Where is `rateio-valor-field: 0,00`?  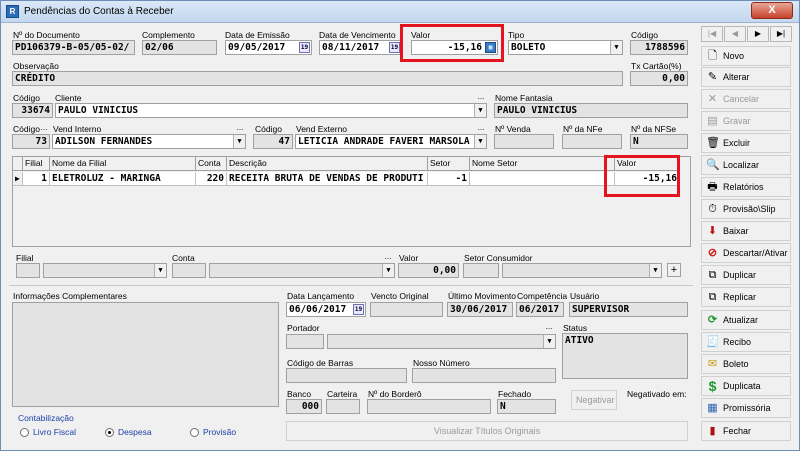 rateio-valor-field: 0,00 is located at coordinates (428, 270).